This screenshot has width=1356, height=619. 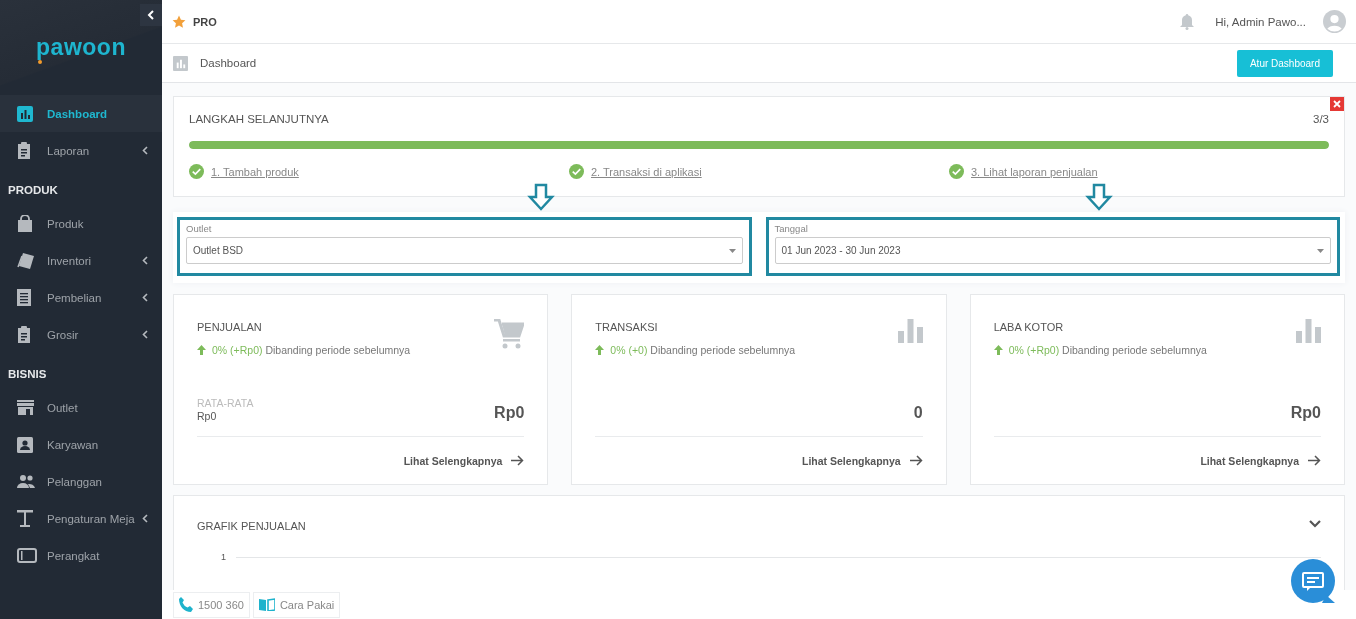 I want to click on collapse-button, so click(x=151, y=15).